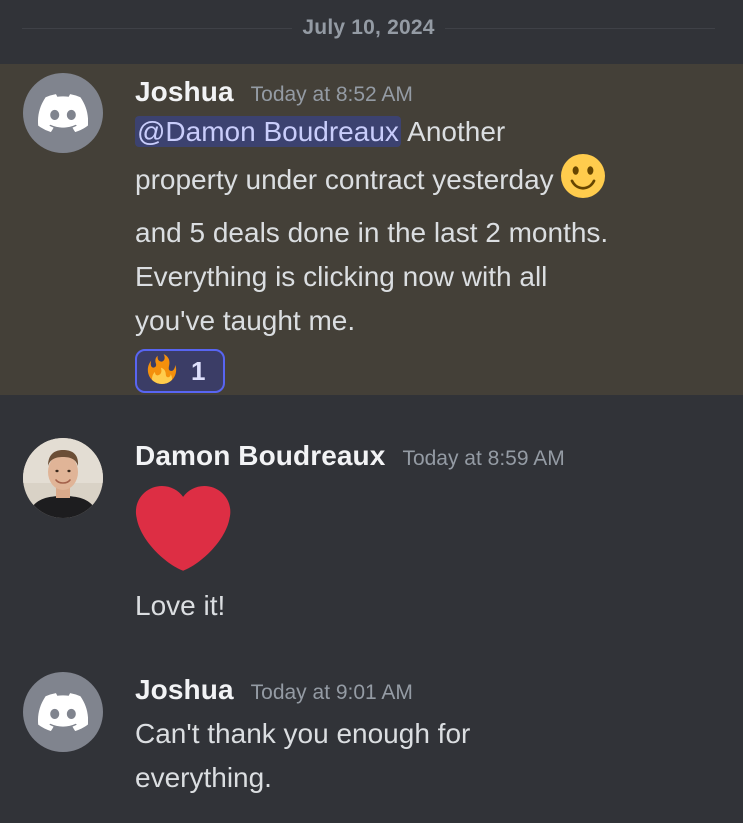 The width and height of the screenshot is (743, 823). I want to click on username: Damon Boudreaux, so click(260, 456).